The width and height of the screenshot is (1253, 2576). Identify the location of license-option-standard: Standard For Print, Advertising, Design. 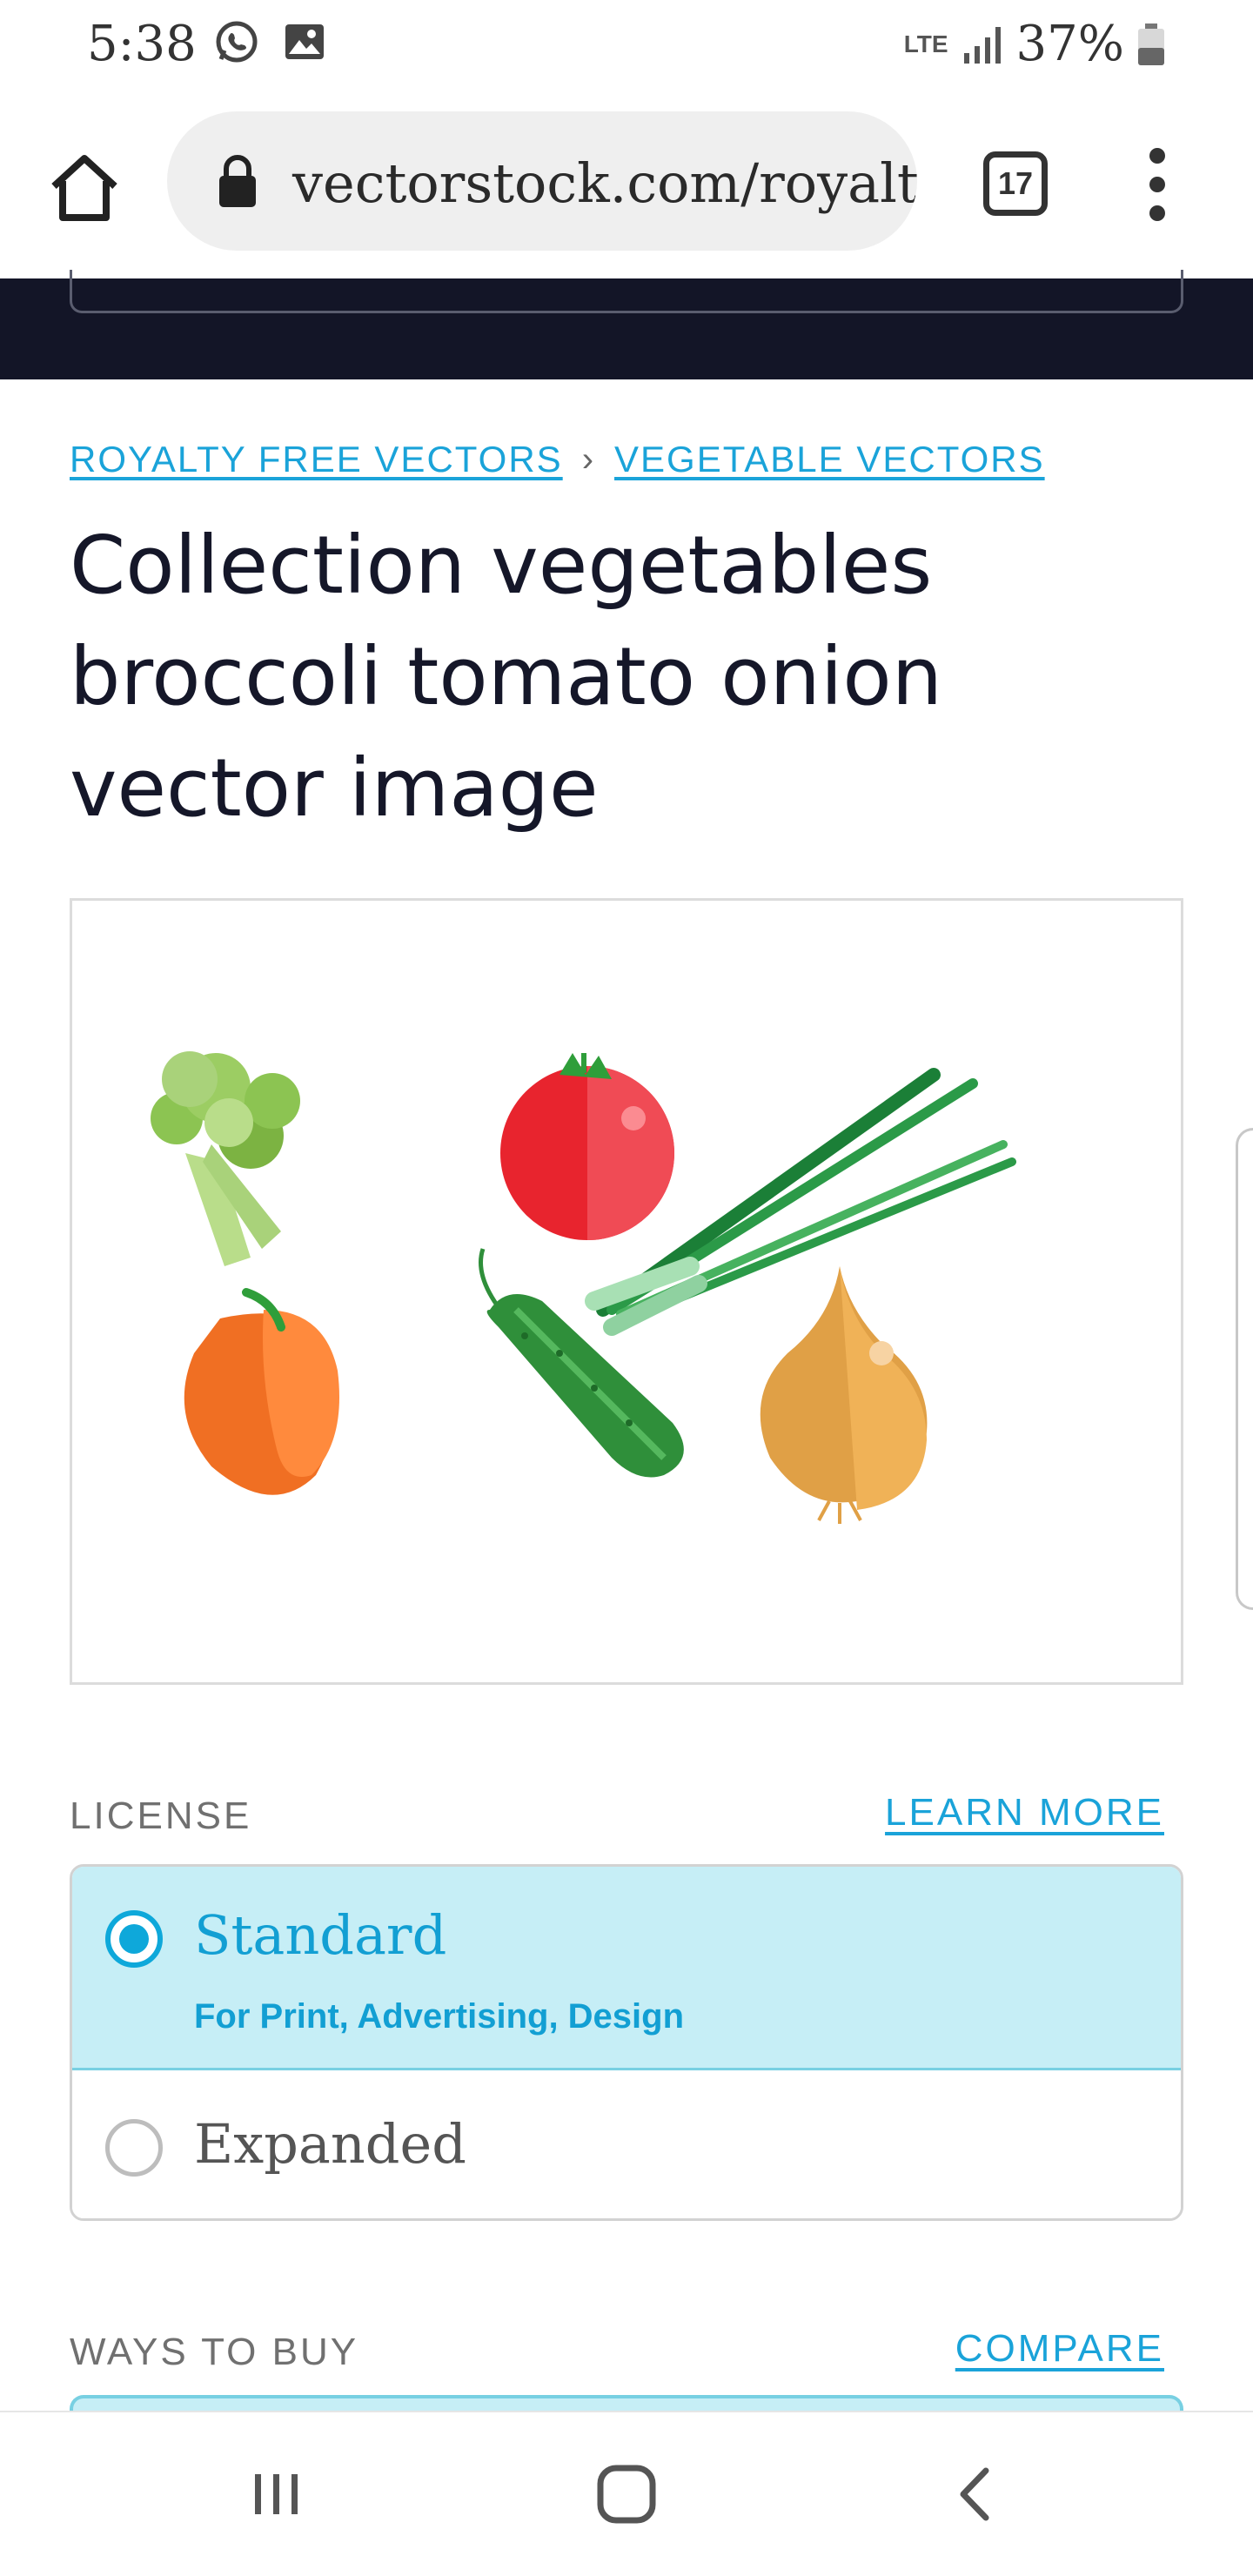
(626, 1968).